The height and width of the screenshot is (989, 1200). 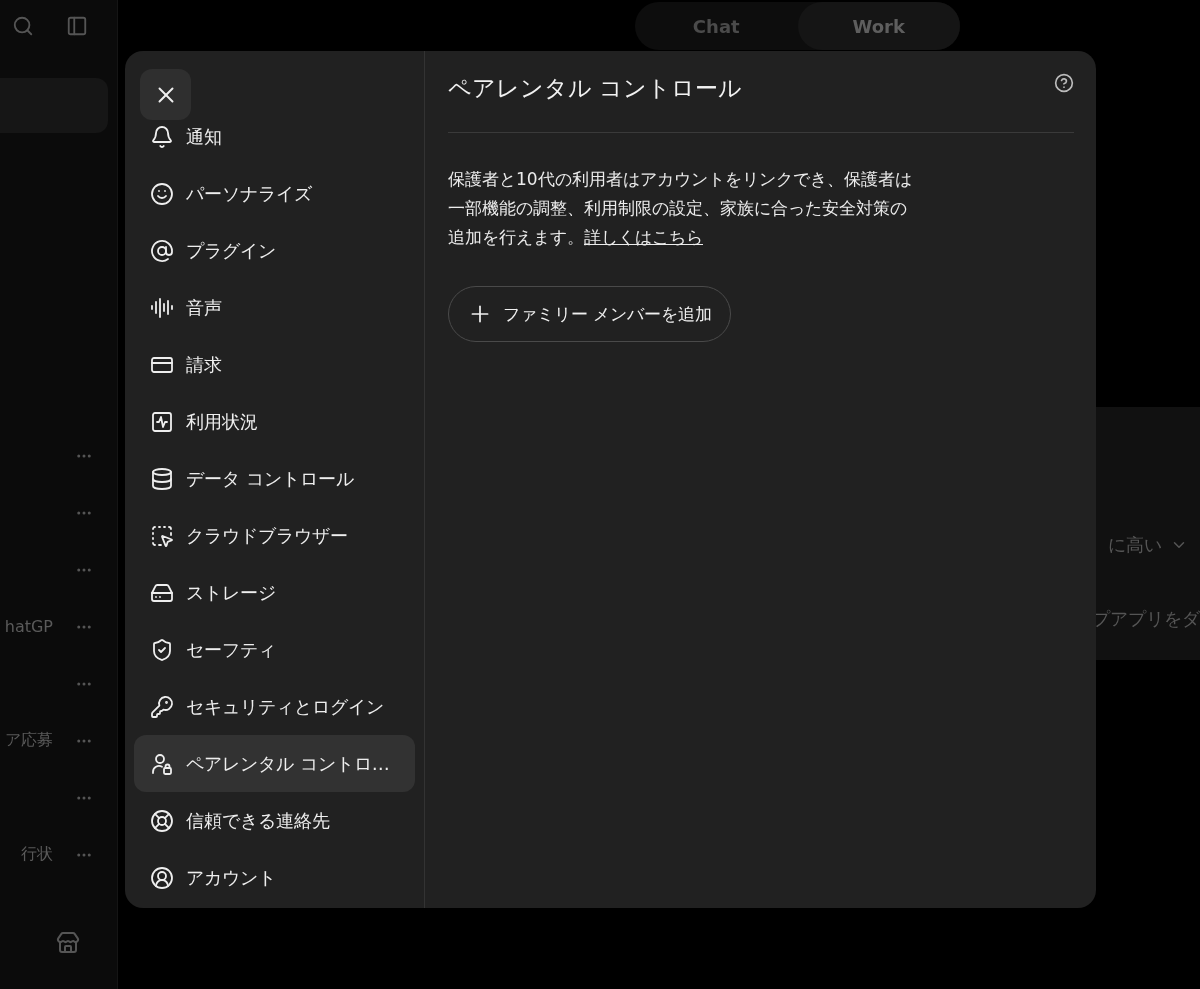 I want to click on cursor-square-icon, so click(x=162, y=535).